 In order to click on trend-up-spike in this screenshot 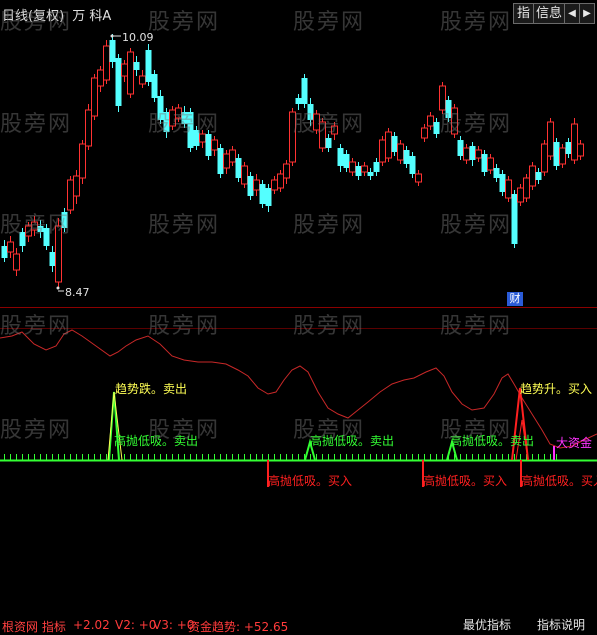, I will do `click(520, 424)`.